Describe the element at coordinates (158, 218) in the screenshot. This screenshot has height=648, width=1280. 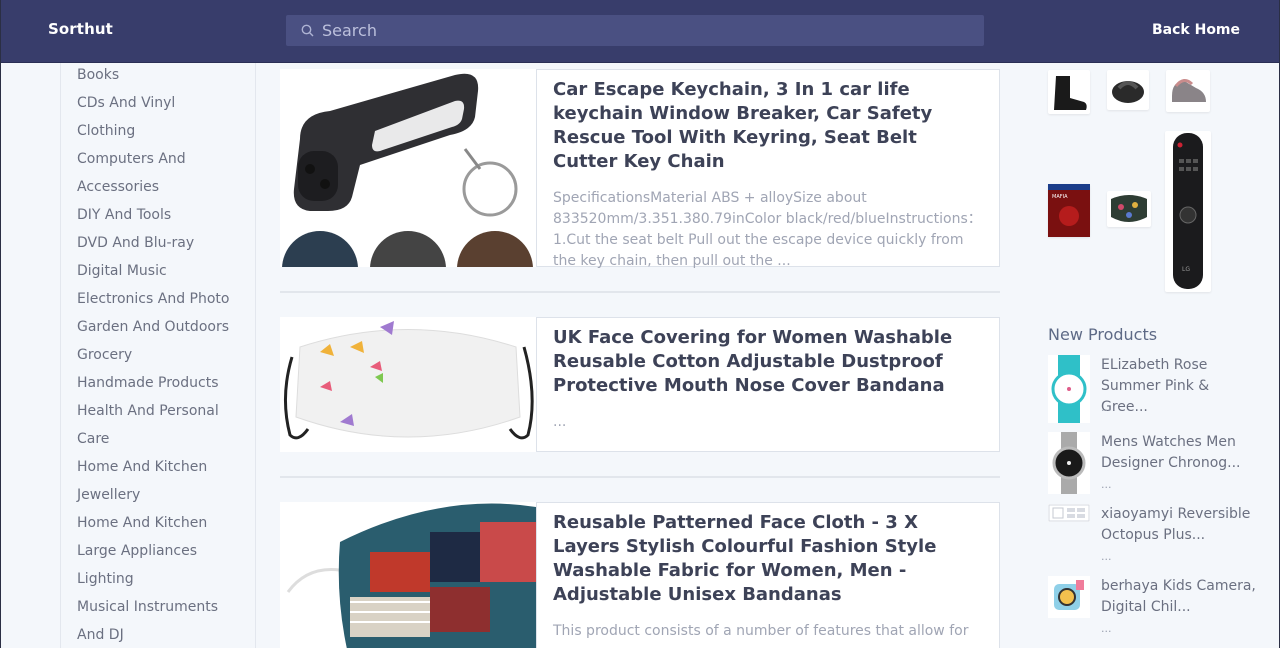
I see `category-item: DIY And Tools` at that location.